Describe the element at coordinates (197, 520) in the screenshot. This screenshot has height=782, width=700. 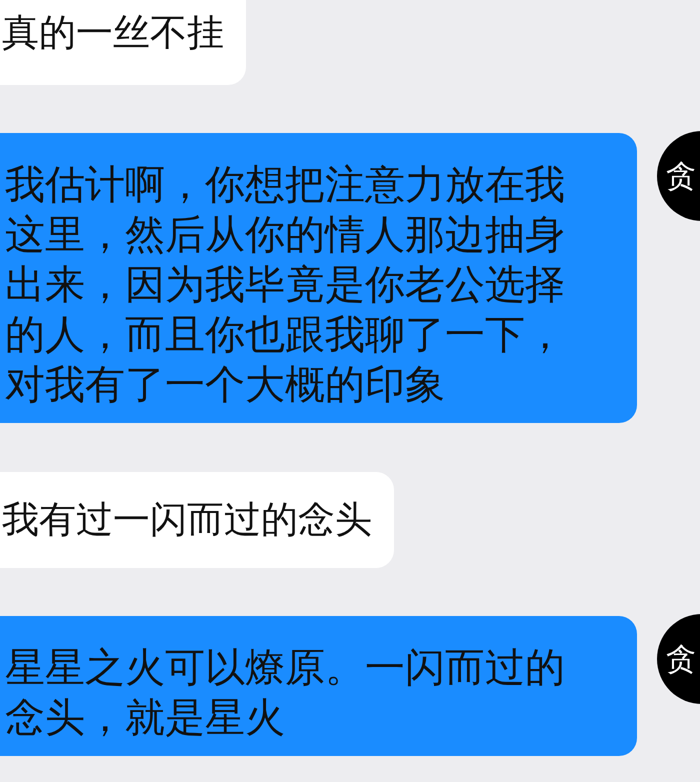
I see `message-bubble: 我有过一闪而过的念头` at that location.